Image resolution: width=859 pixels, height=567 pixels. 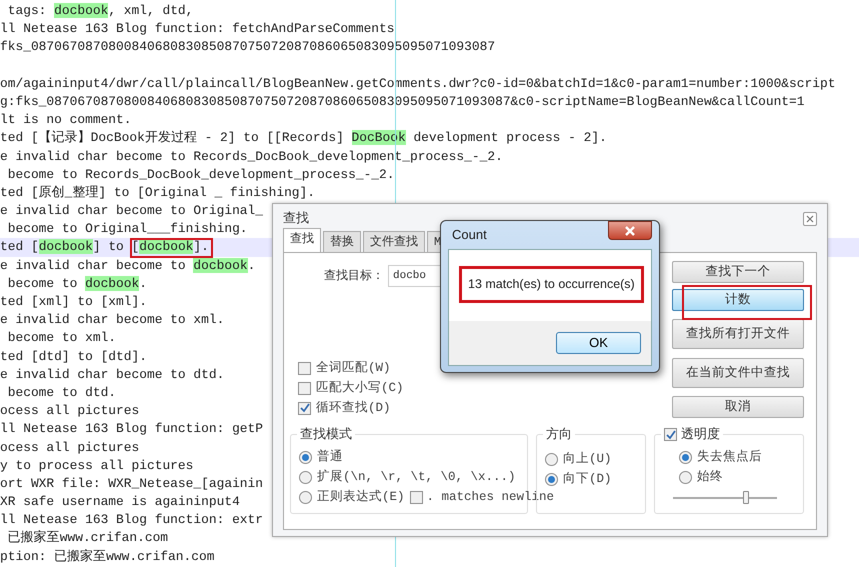 I want to click on code-line: e invalid char become to Original_, so click(x=132, y=211).